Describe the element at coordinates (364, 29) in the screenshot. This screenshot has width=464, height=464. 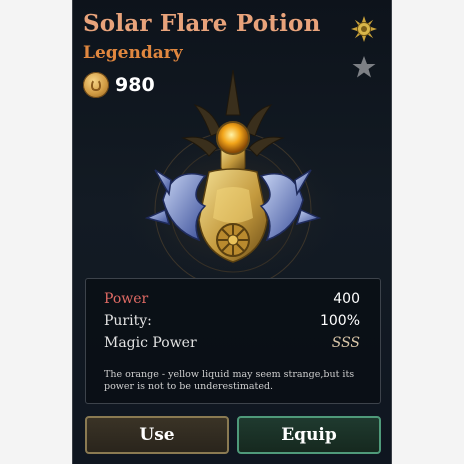
I see `sun-emblem-icon` at that location.